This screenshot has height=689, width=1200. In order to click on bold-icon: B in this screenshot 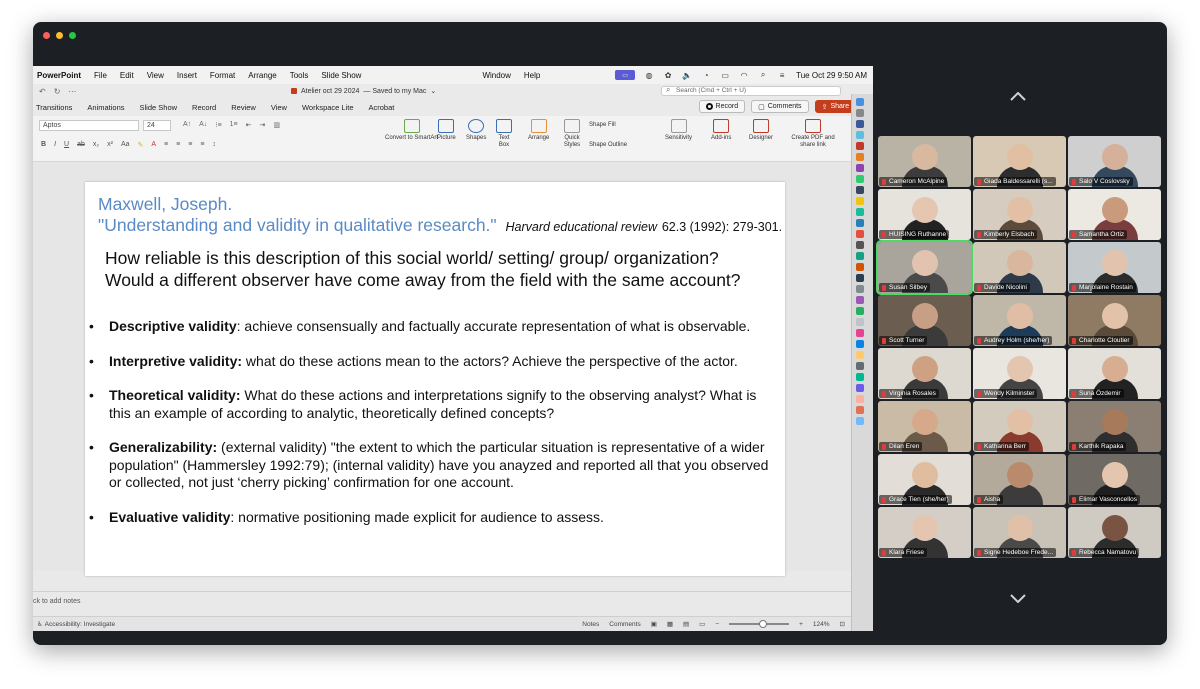, I will do `click(43, 145)`.